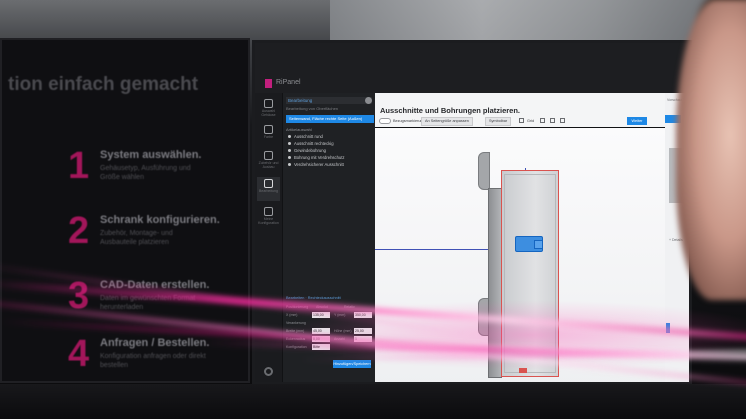 This screenshot has height=419, width=746. What do you see at coordinates (268, 165) in the screenshot?
I see `rail-label: Zubehör und Ausbau` at bounding box center [268, 165].